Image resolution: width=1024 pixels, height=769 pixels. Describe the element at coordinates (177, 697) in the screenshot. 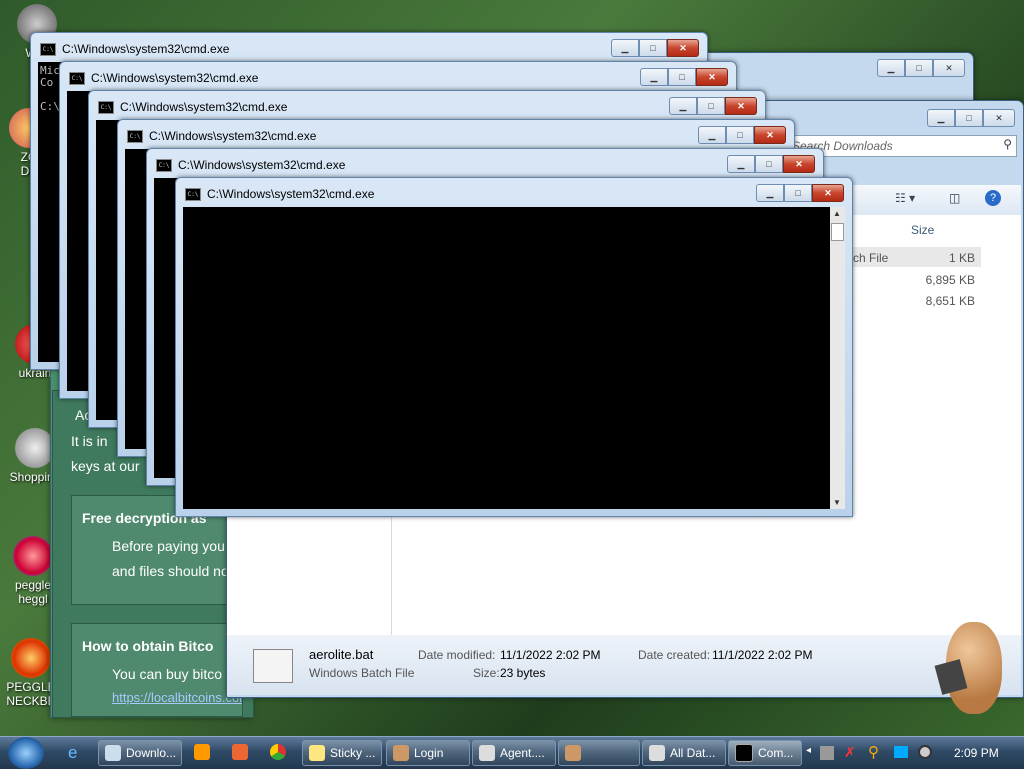

I see `bitcoin-link: https://localbitcoins.com/buy_bitcoins` at that location.